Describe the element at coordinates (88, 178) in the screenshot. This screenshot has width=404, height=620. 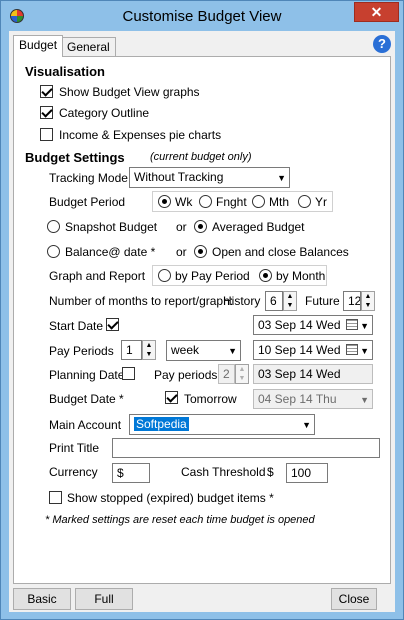
I see `tracking-mode-label: Tracking Mode` at that location.